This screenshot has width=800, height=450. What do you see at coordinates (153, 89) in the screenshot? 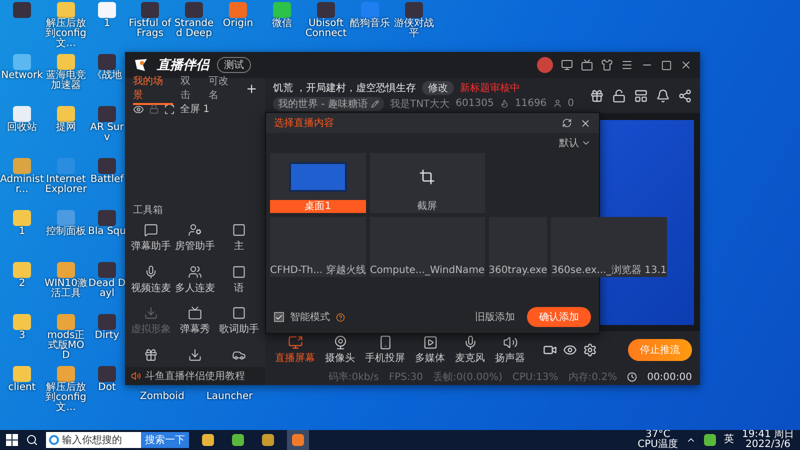
I see `scene-tab: 我的场景` at bounding box center [153, 89].